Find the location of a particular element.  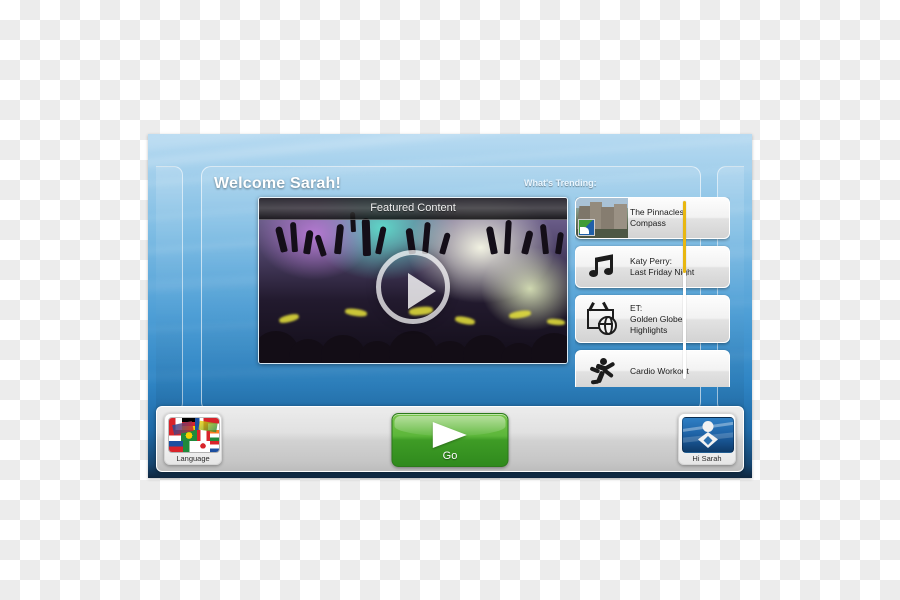

language-button: Language is located at coordinates (193, 439).